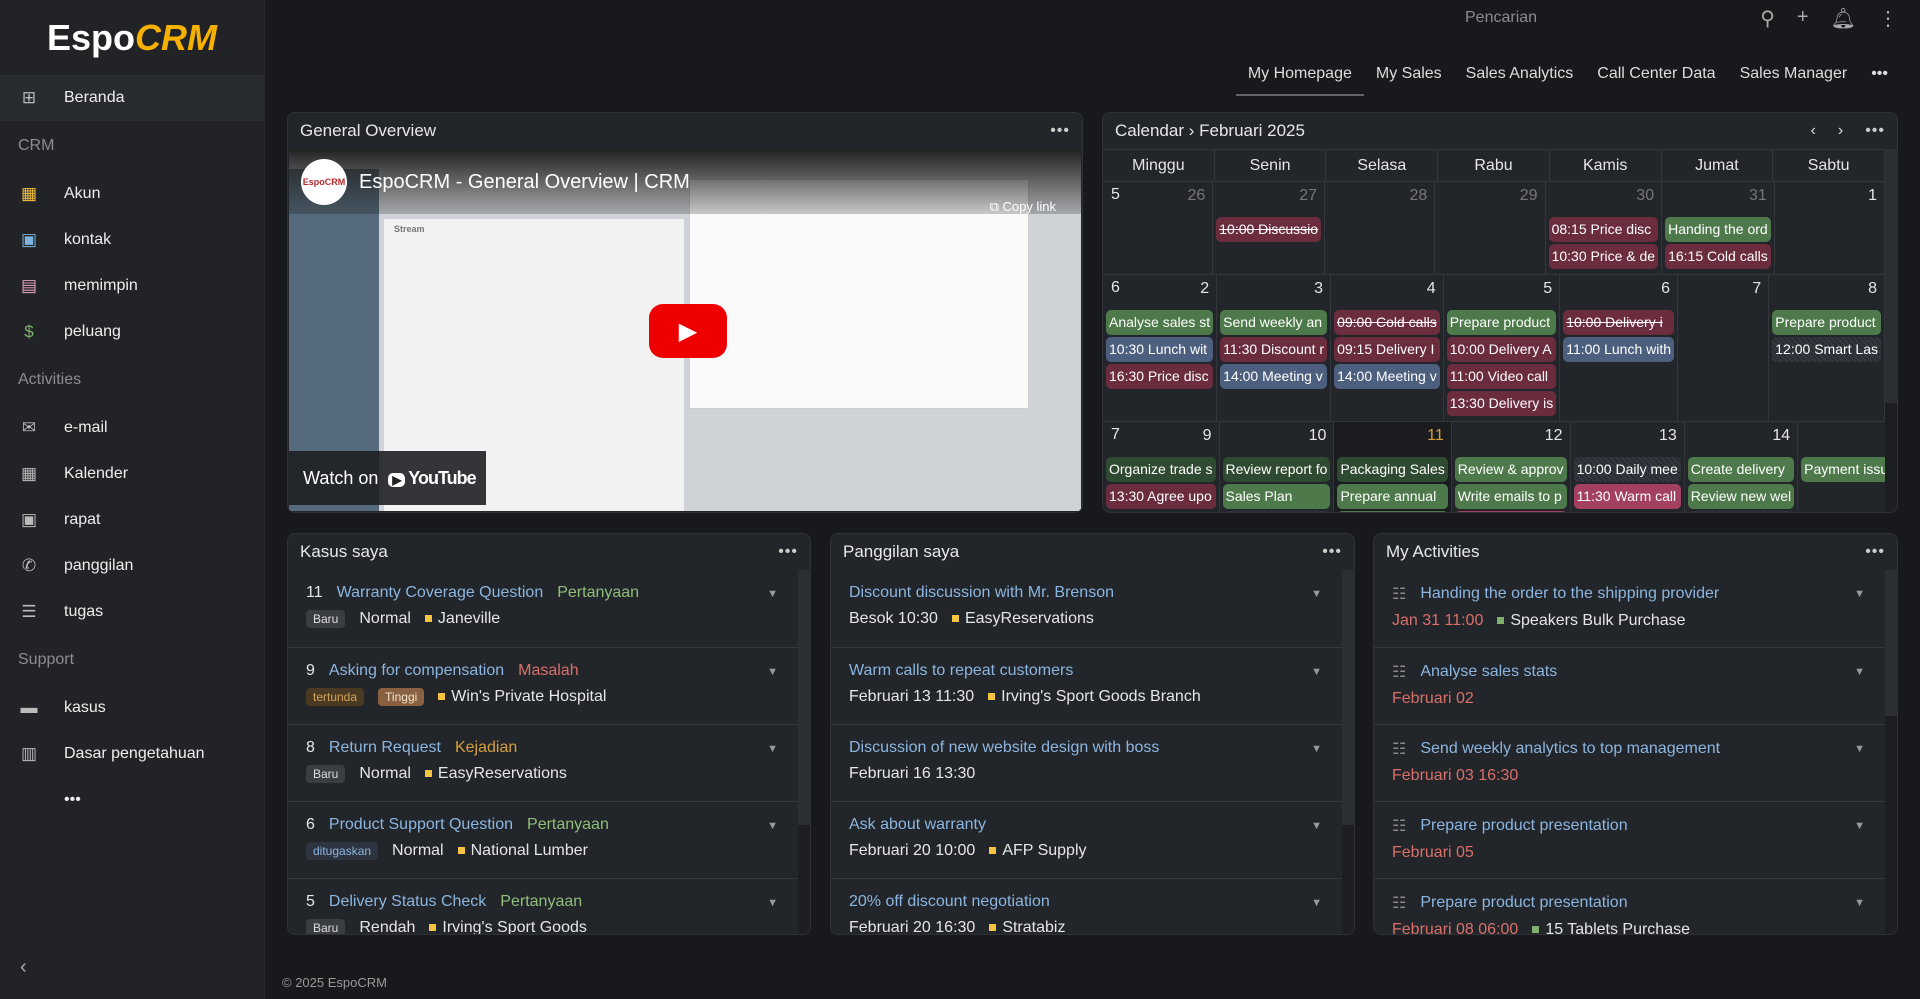 The image size is (1920, 999). What do you see at coordinates (1826, 294) in the screenshot?
I see `day-number: 8` at bounding box center [1826, 294].